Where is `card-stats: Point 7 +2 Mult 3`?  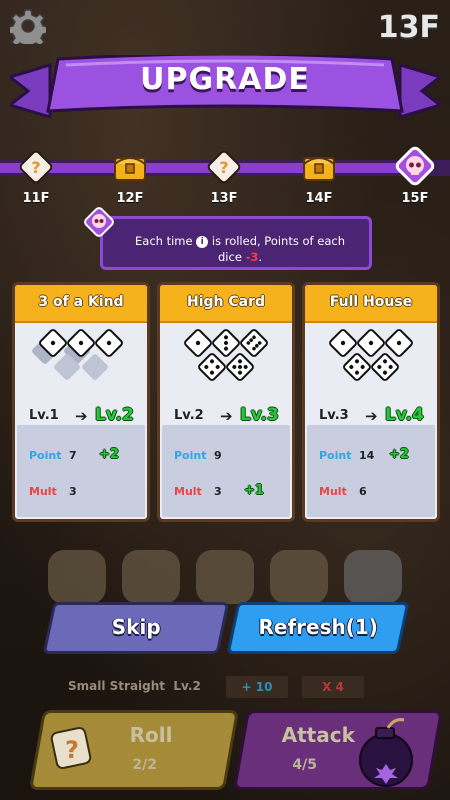 card-stats: Point 7 +2 Mult 3 is located at coordinates (81, 471).